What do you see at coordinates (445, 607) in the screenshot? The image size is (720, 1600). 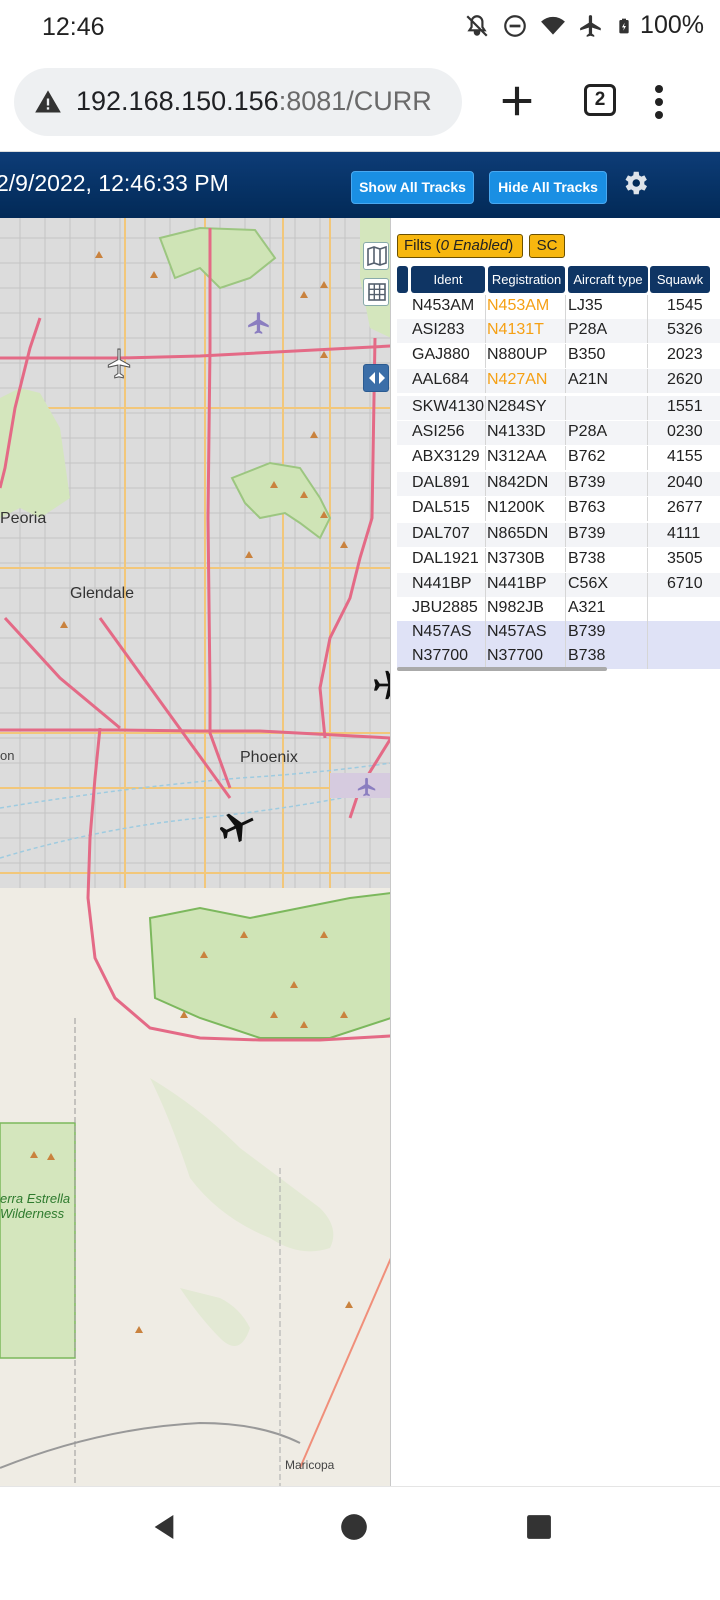 I see `cell-ident: JBU2885` at bounding box center [445, 607].